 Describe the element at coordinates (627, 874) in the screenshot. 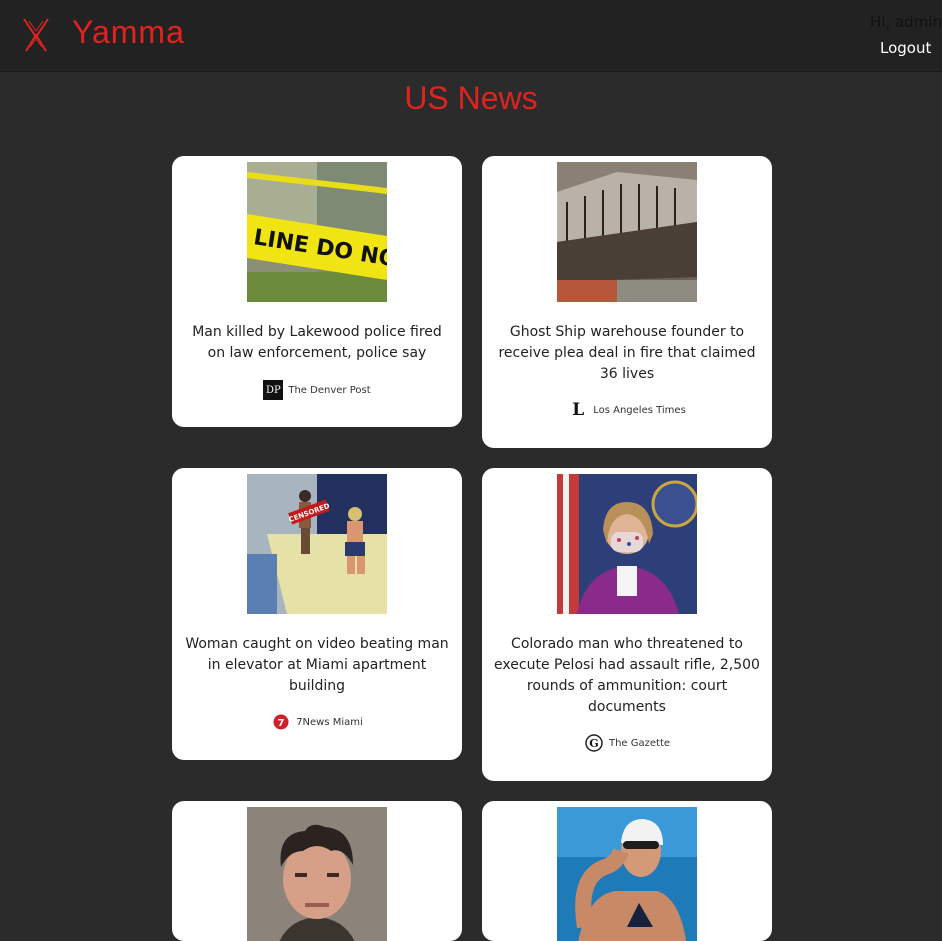

I see `swimmer-photo` at that location.